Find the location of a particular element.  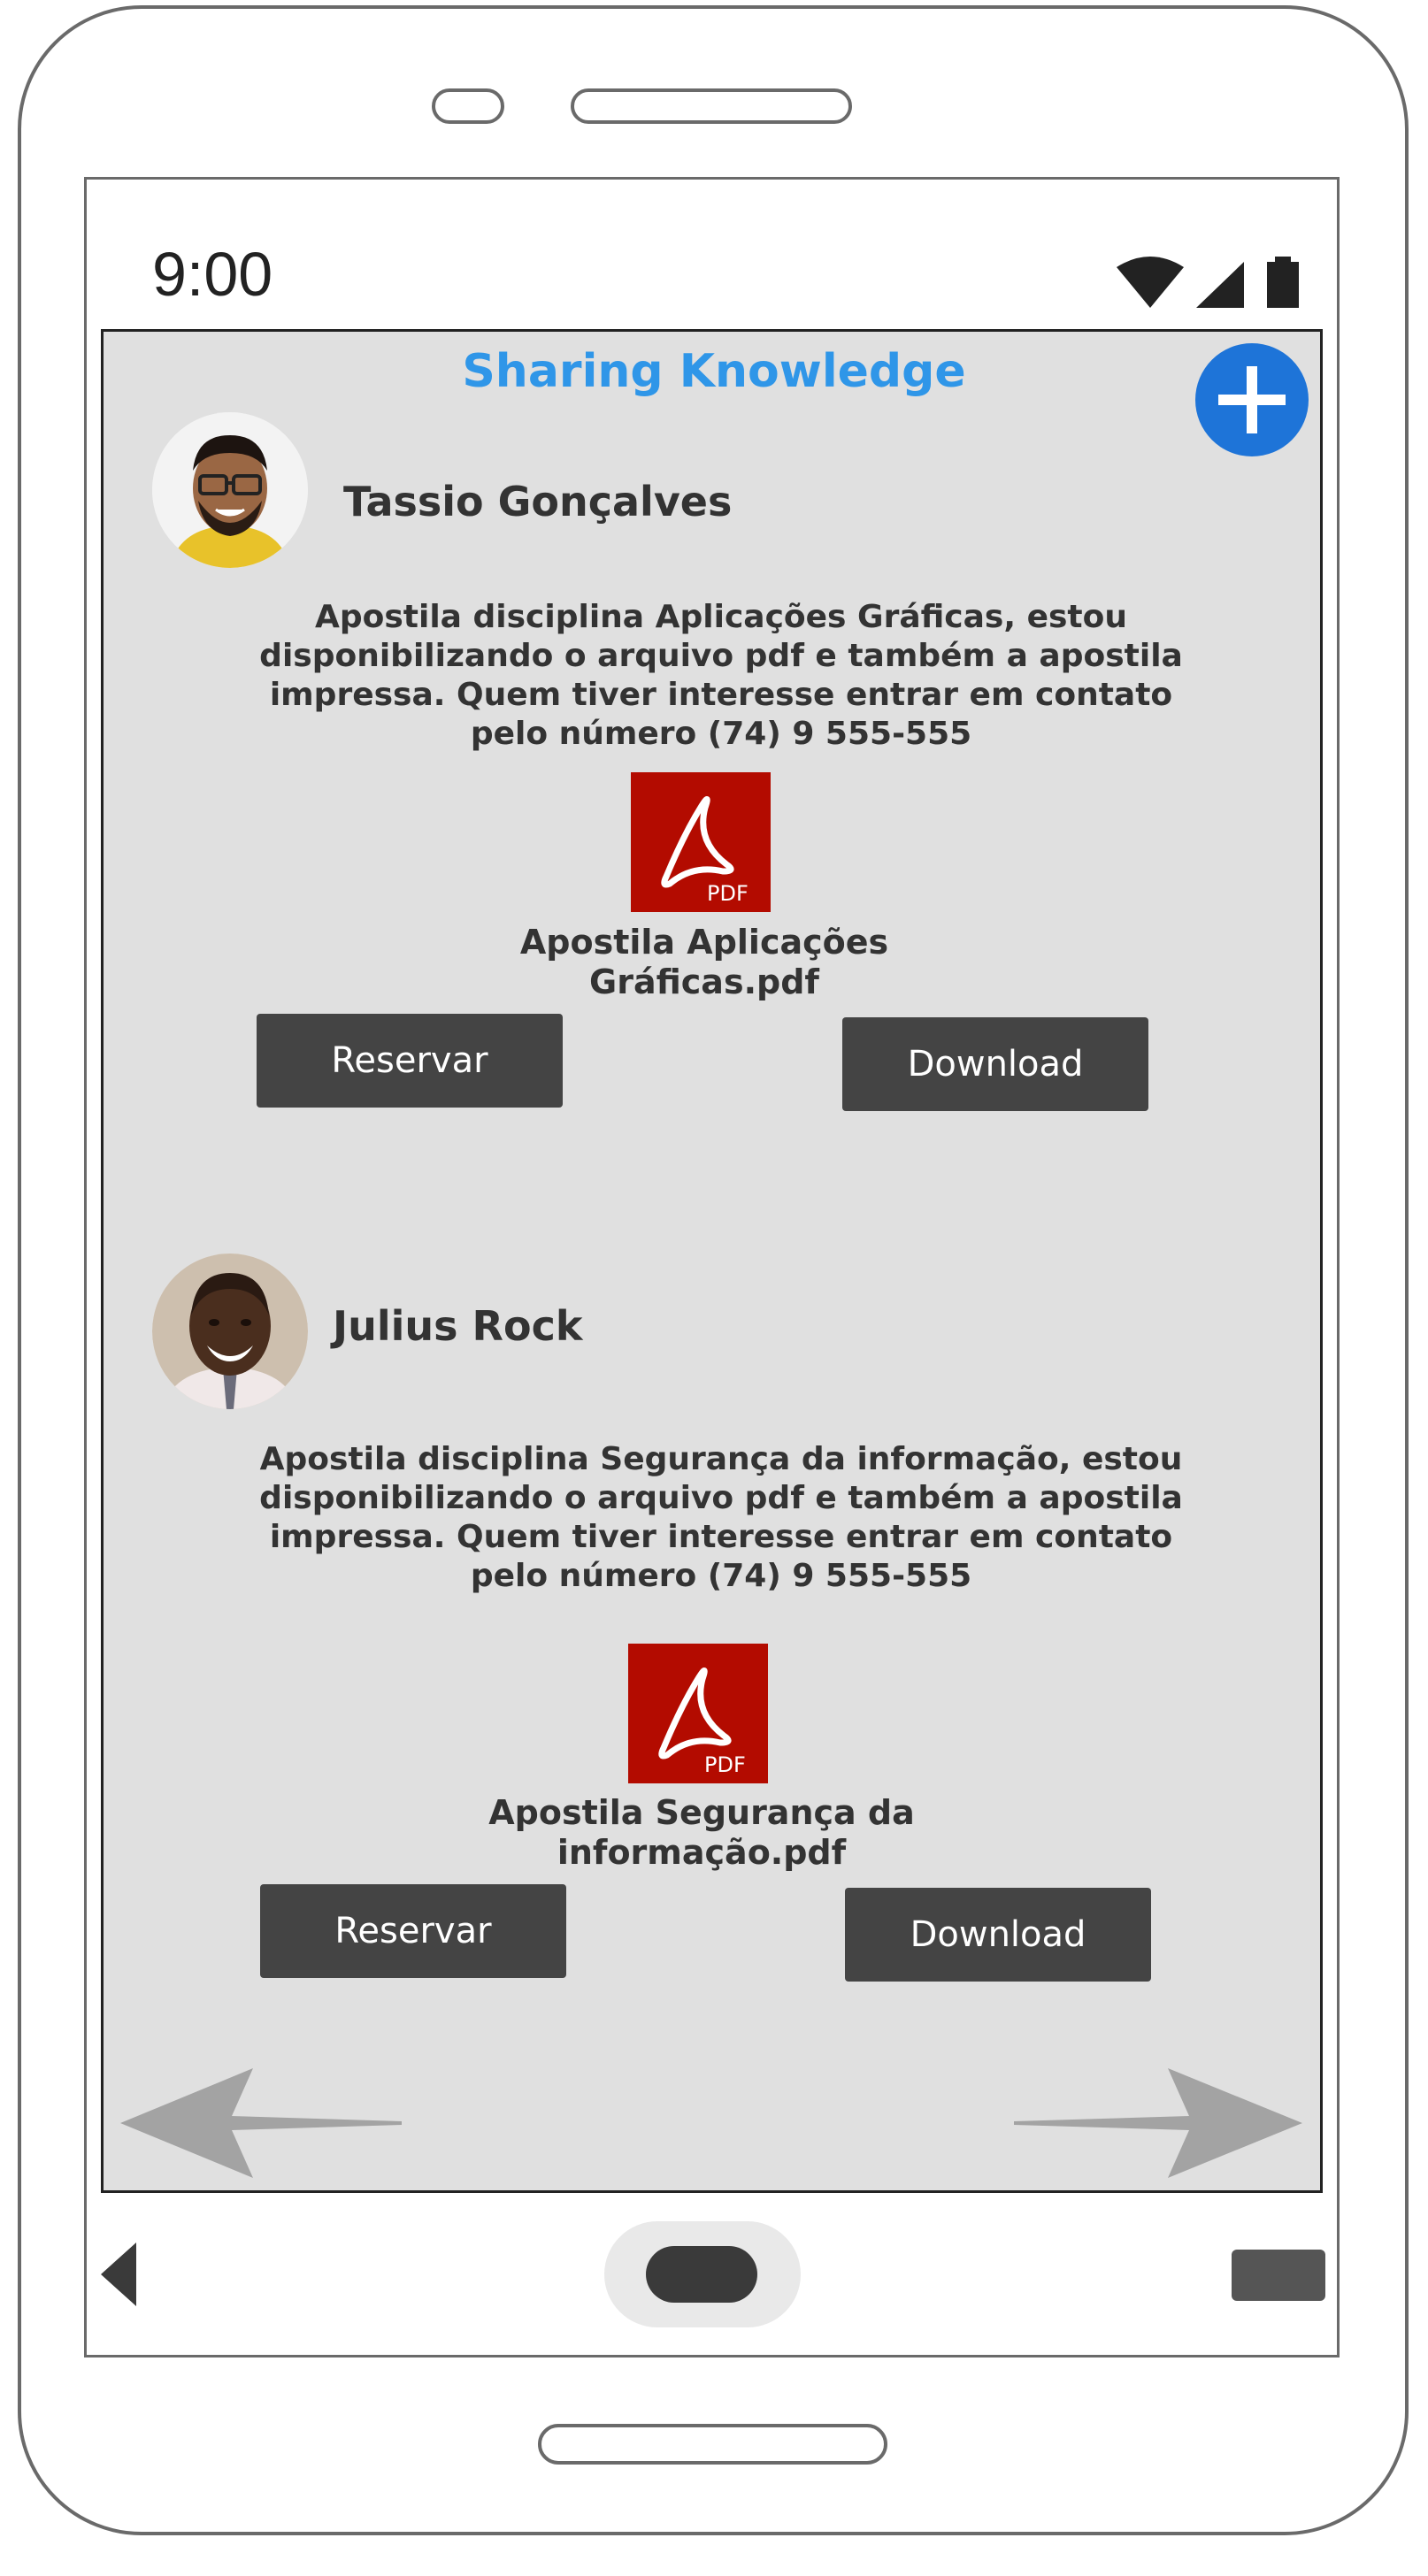

battery-icon is located at coordinates (1283, 282).